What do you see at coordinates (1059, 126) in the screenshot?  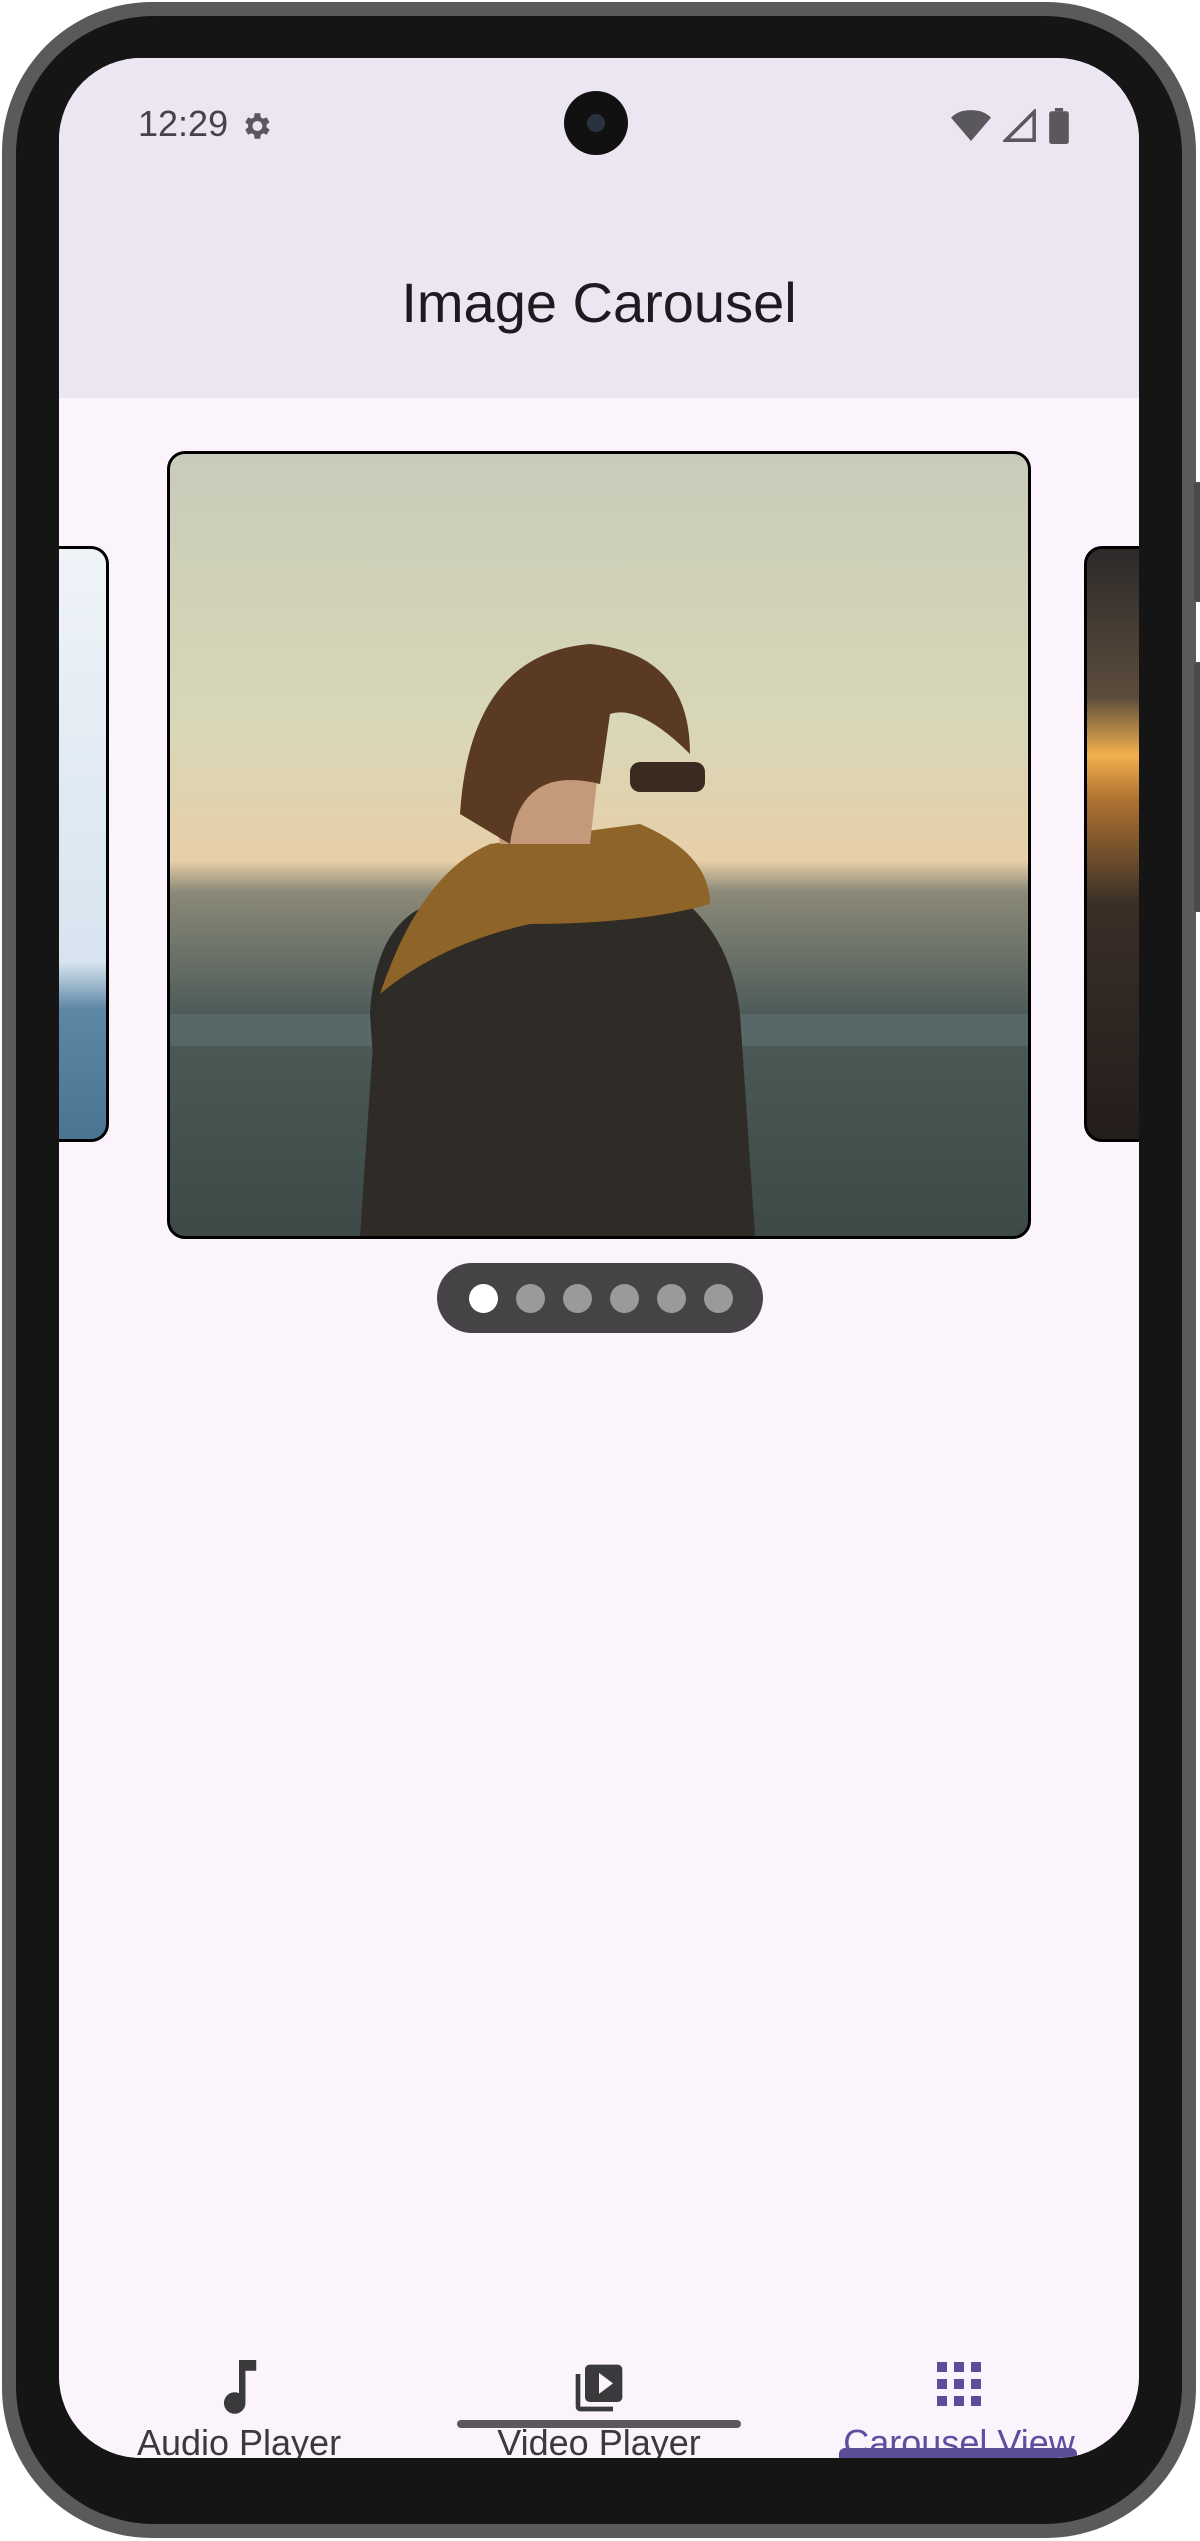 I see `battery-icon` at bounding box center [1059, 126].